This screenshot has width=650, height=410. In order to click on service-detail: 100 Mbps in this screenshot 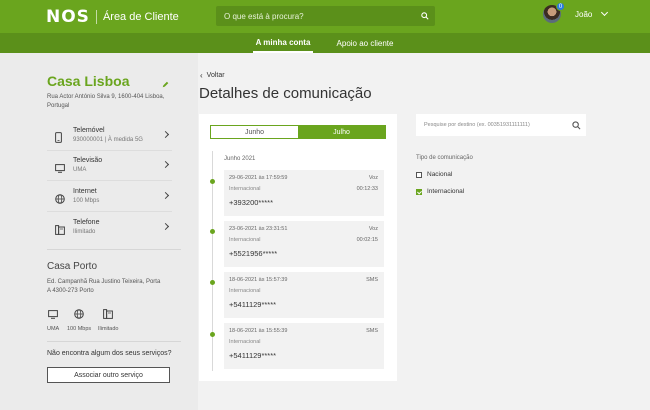, I will do `click(86, 201)`.